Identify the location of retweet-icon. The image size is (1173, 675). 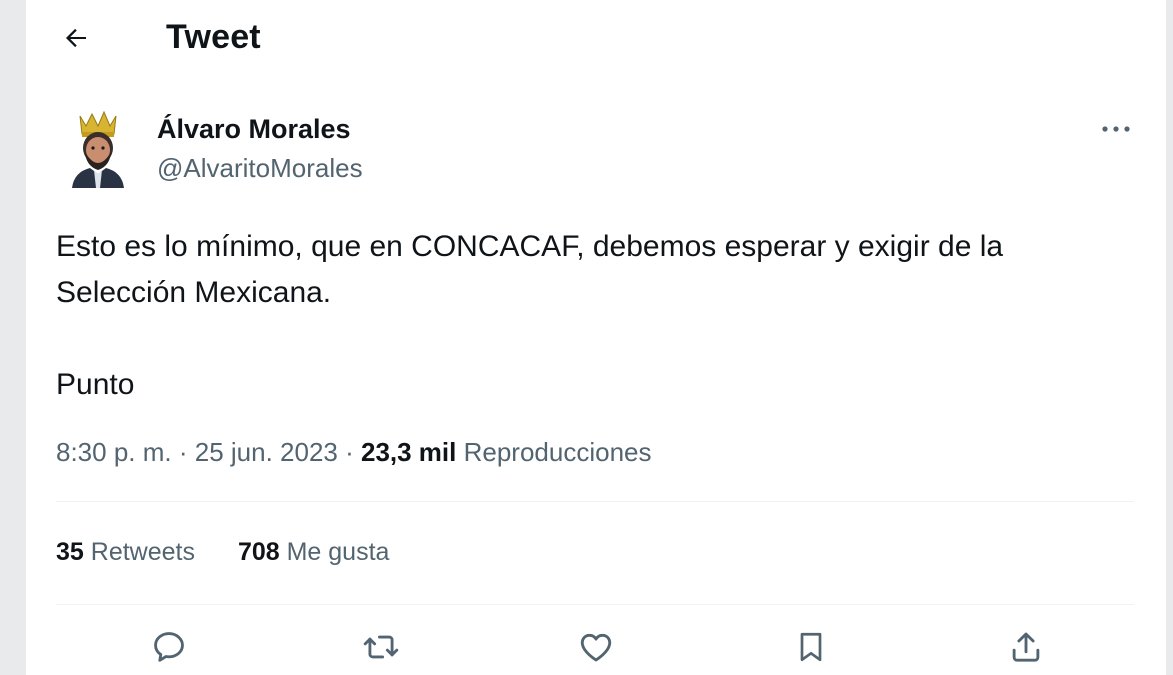
(381, 647).